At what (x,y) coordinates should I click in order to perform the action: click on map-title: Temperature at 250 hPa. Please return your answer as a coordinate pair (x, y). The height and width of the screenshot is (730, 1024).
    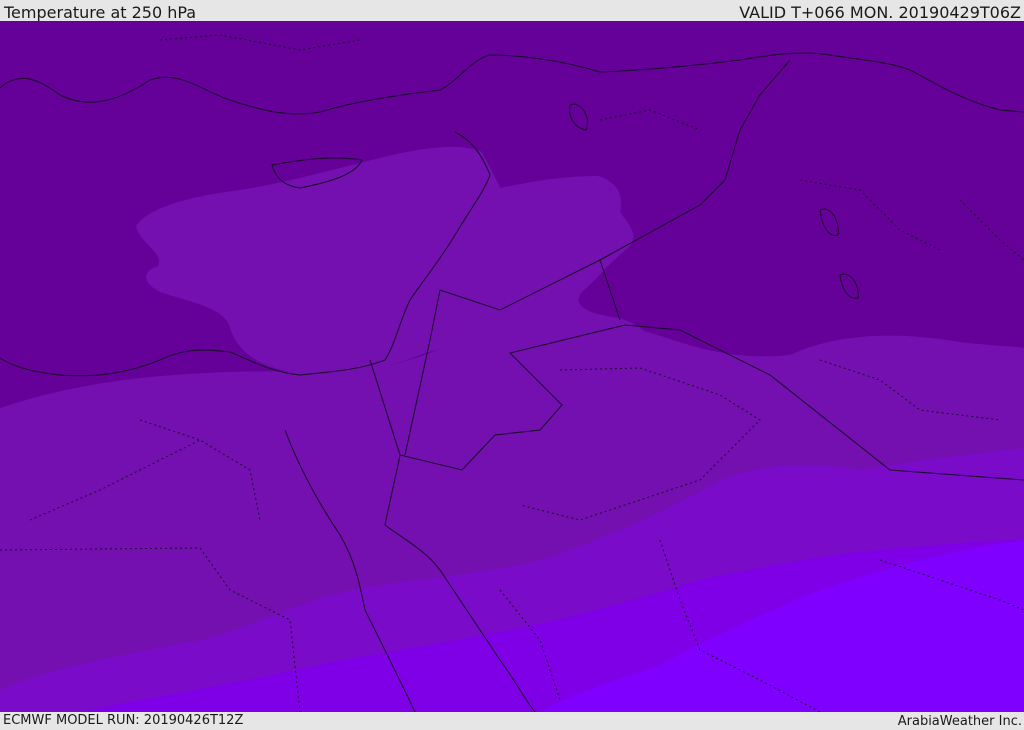
    Looking at the image, I should click on (100, 12).